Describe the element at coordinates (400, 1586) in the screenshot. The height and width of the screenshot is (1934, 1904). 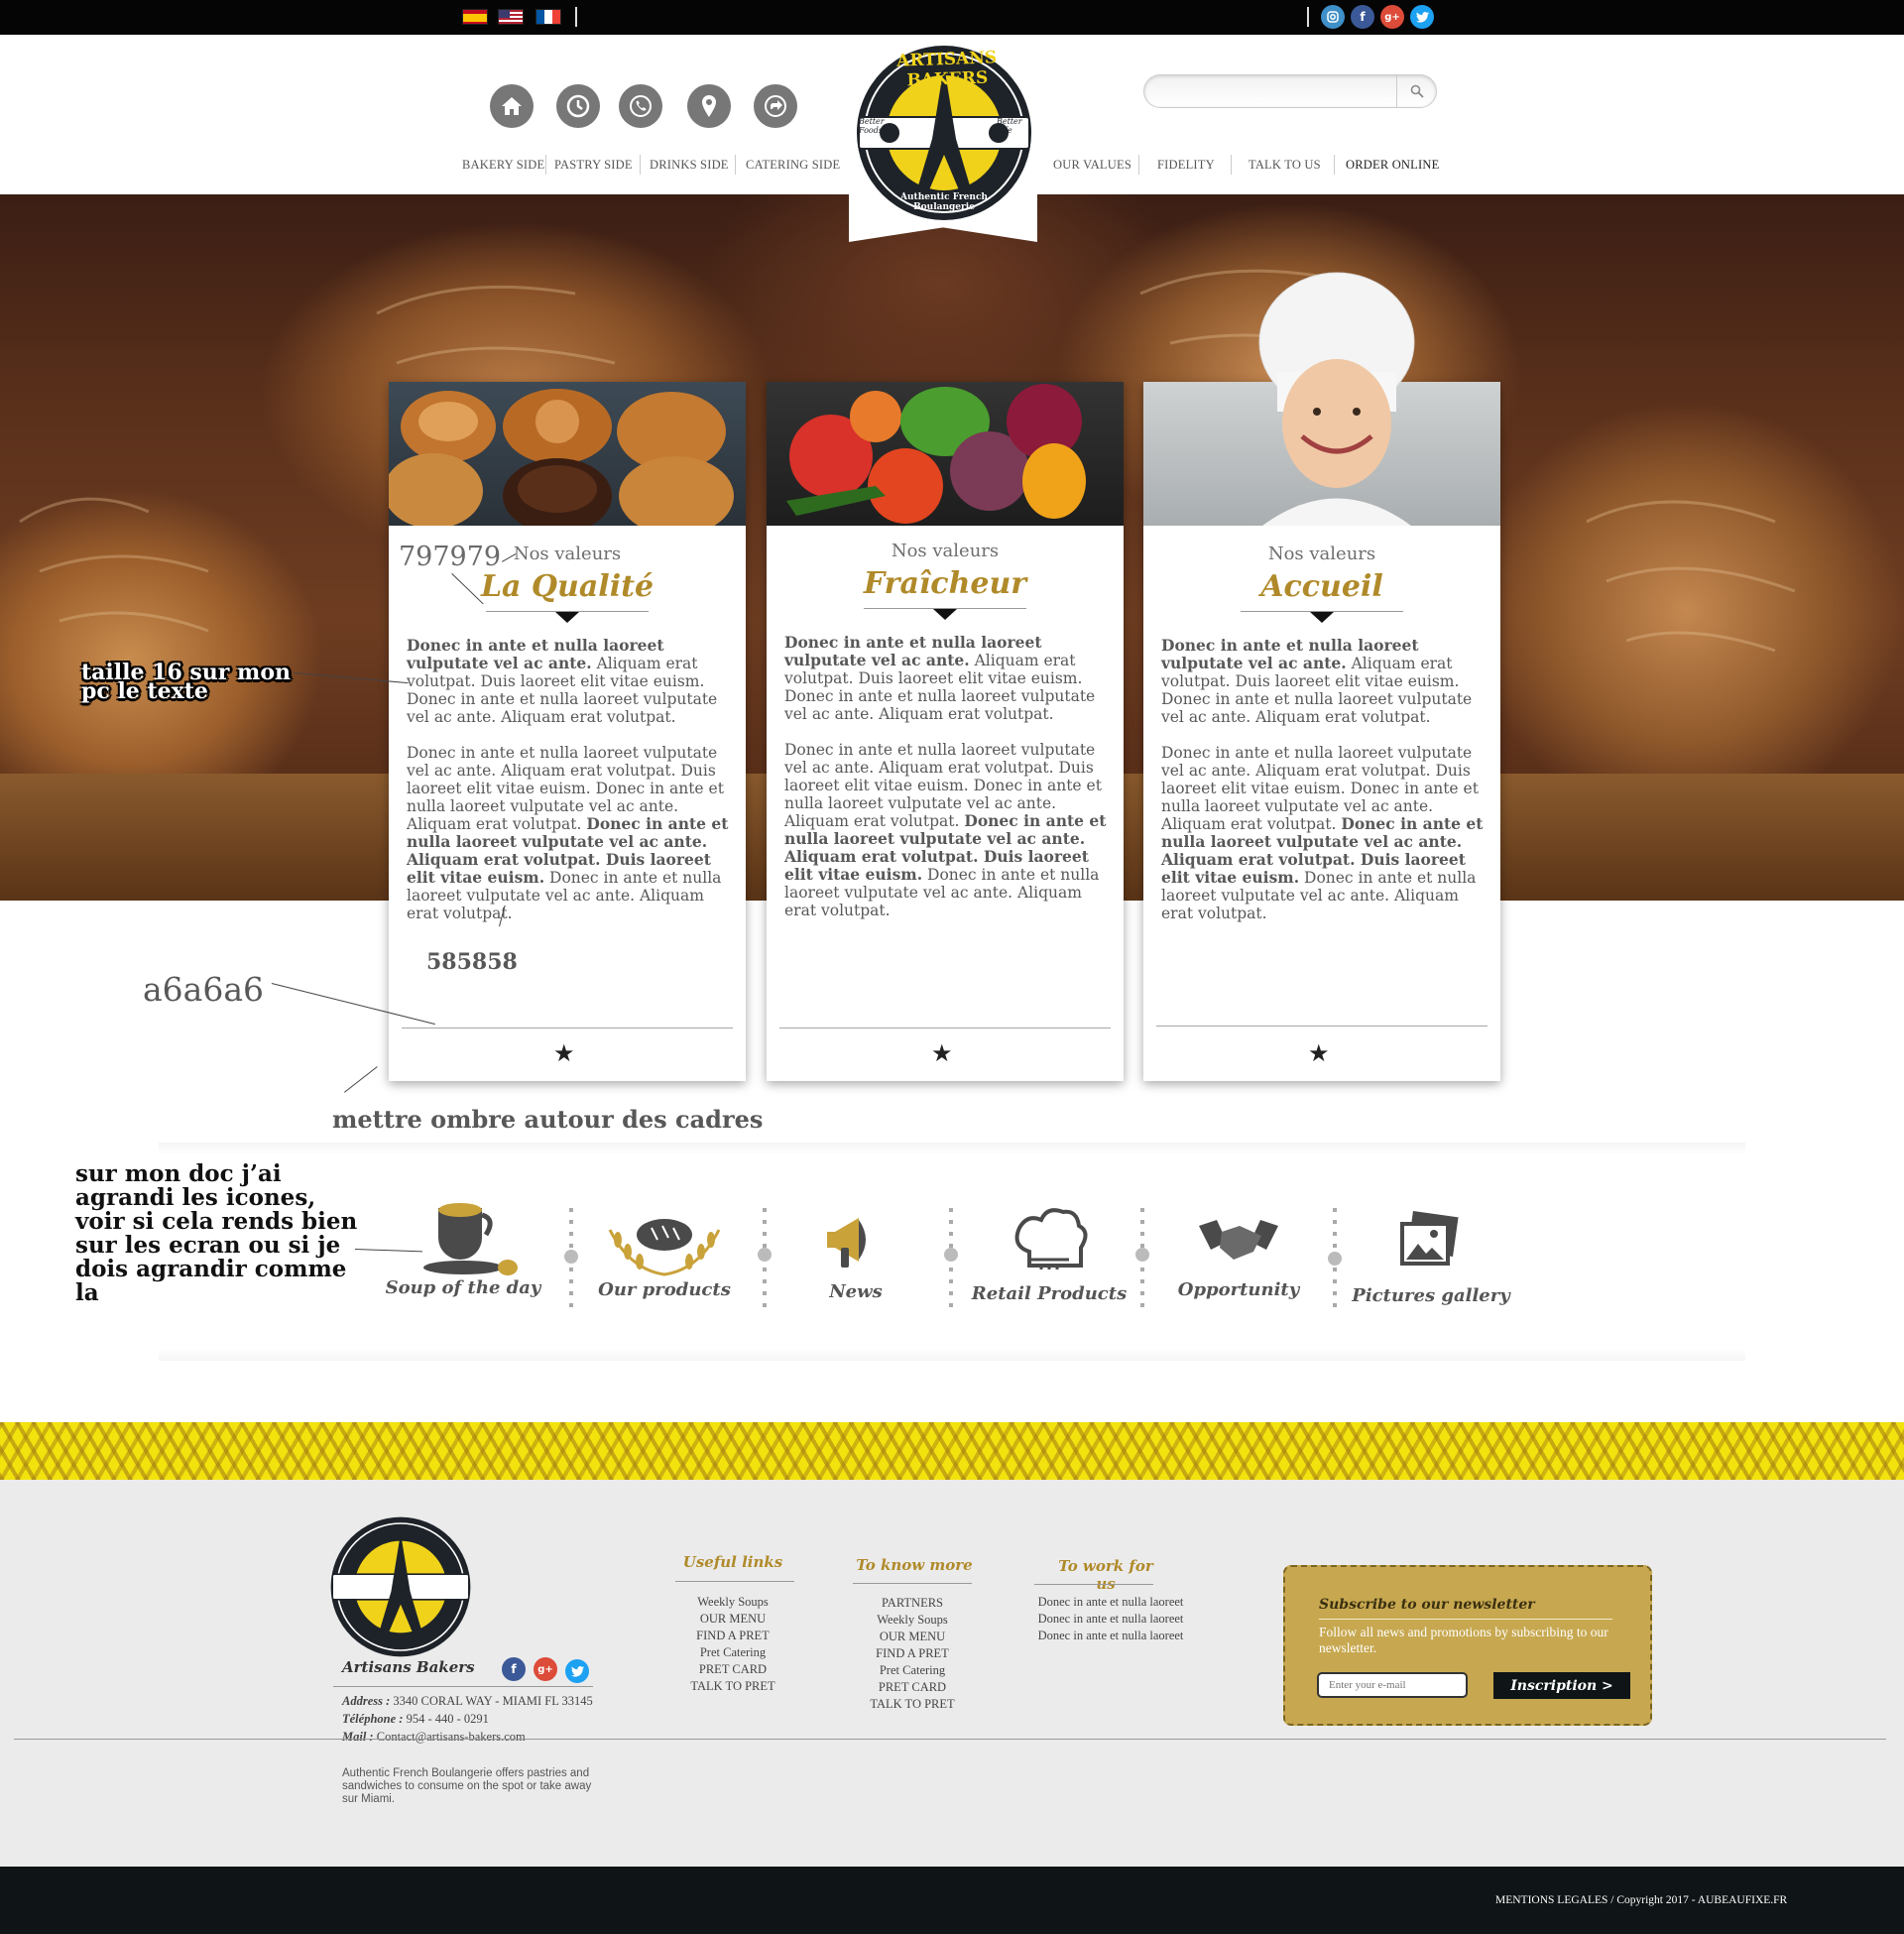
I see `footer-logo` at that location.